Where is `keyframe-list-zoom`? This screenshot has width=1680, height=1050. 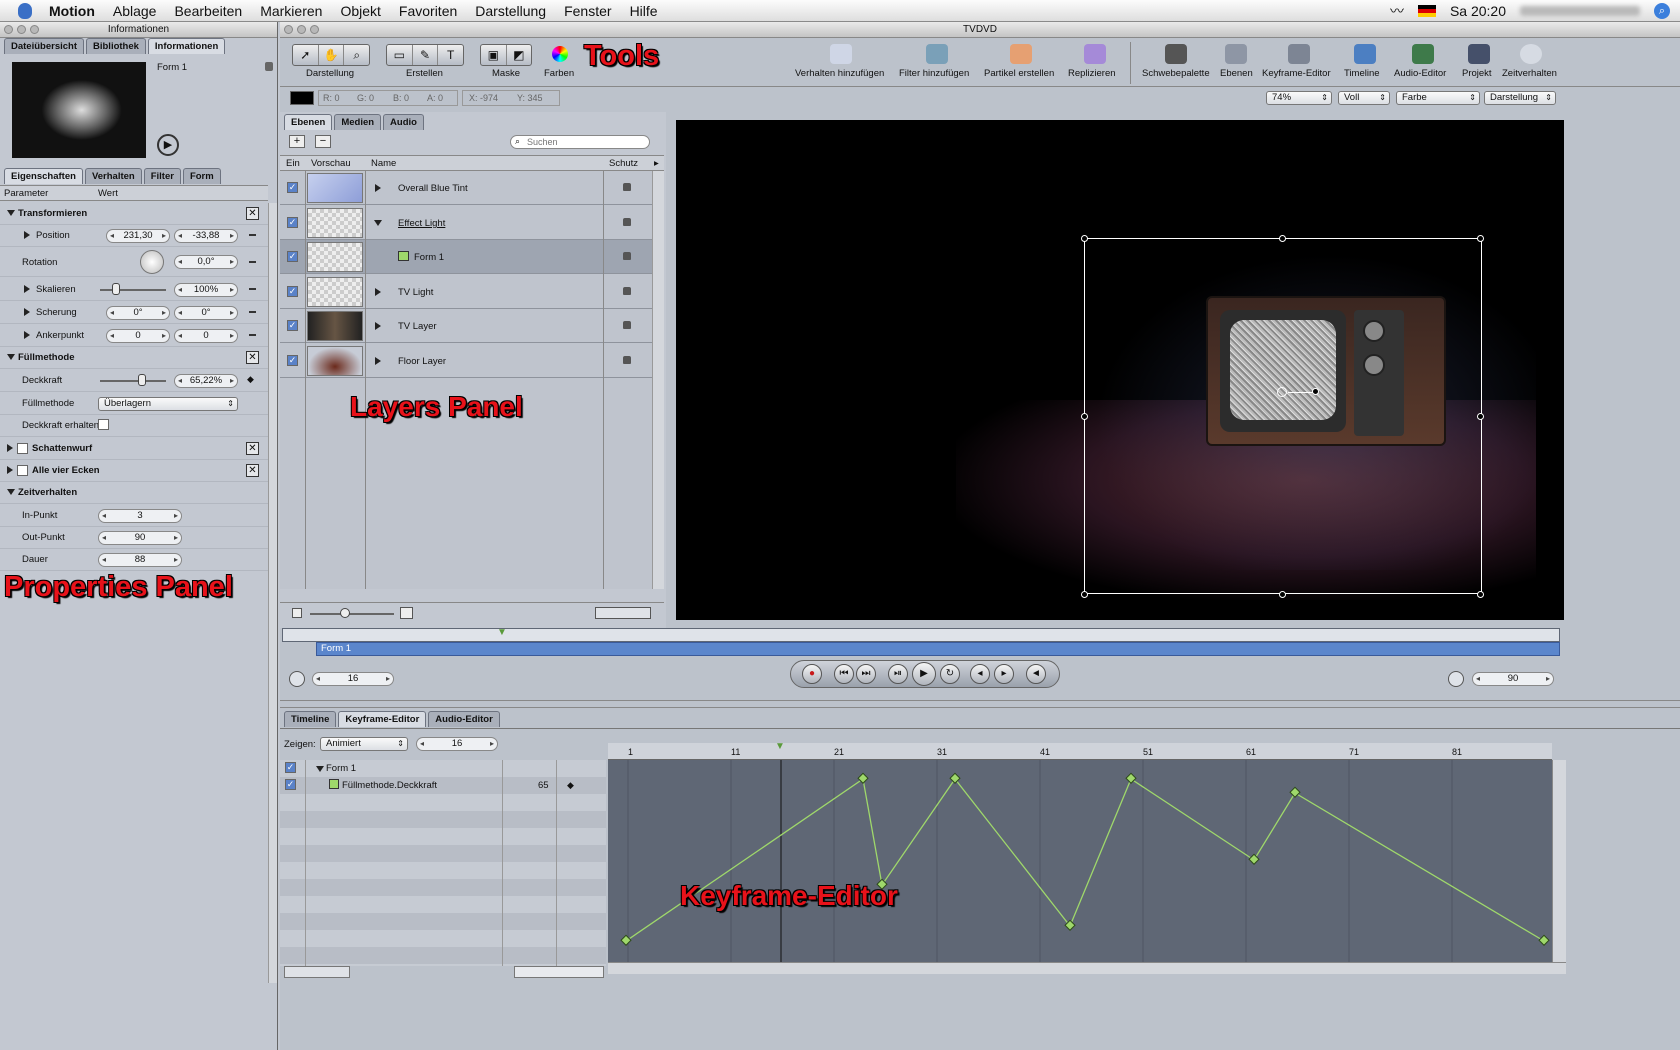
keyframe-list-zoom is located at coordinates (559, 972).